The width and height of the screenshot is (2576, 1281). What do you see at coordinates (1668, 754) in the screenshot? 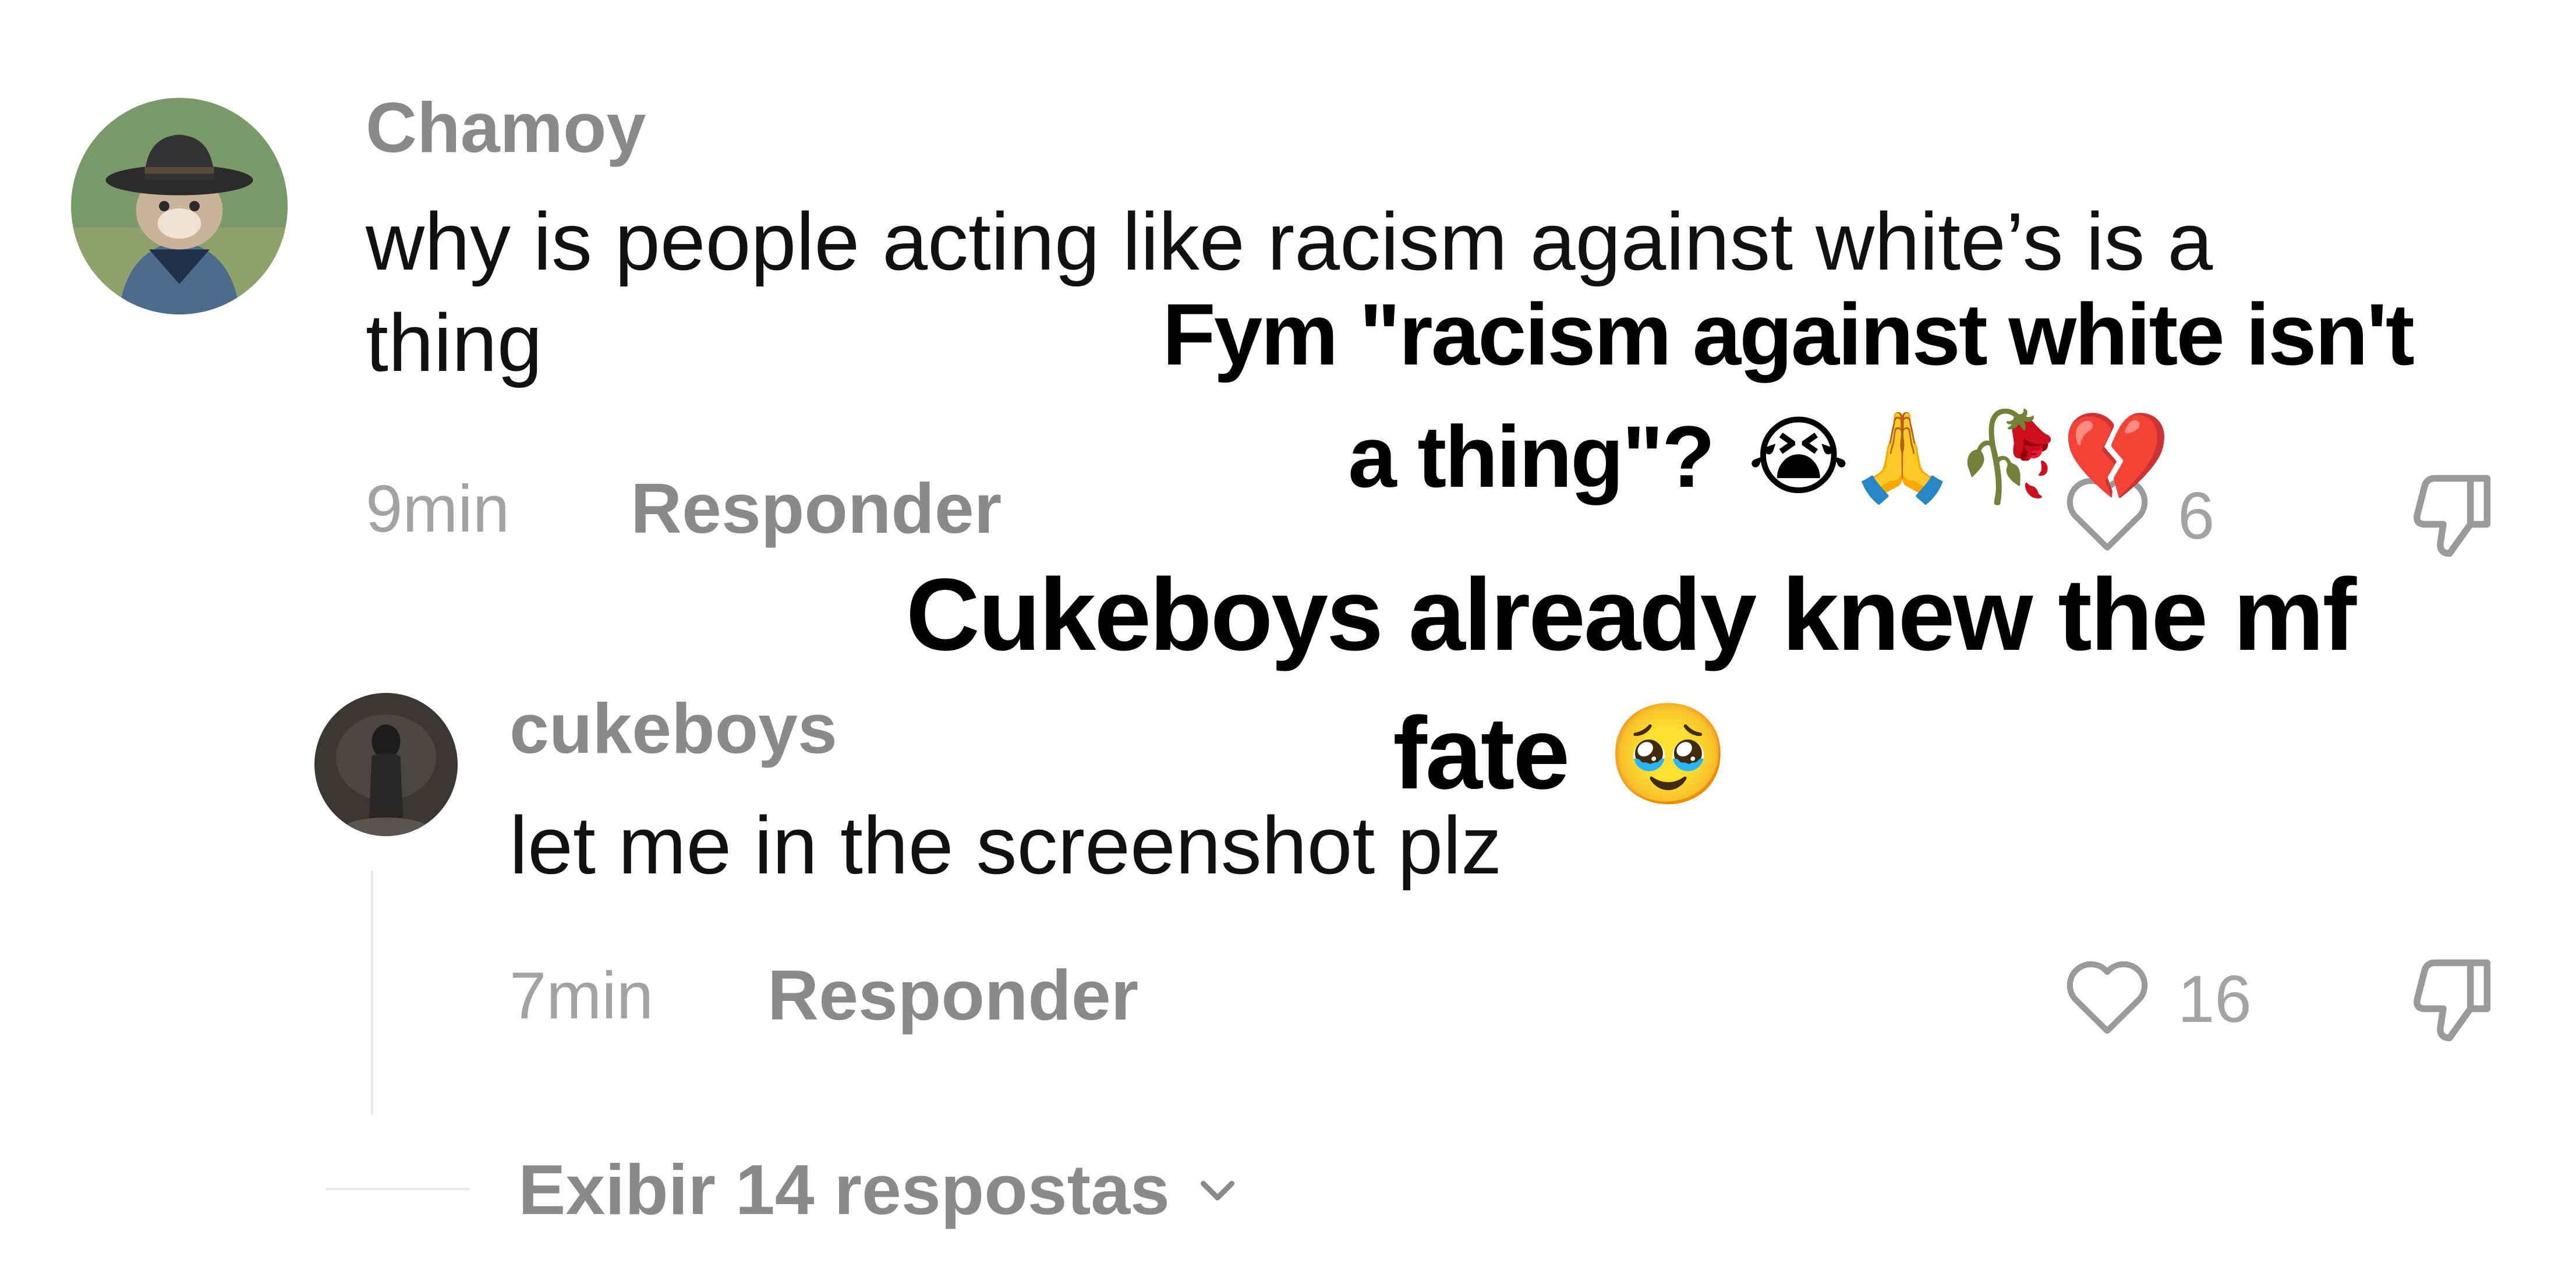
I see `emoji-icon: 🥹` at bounding box center [1668, 754].